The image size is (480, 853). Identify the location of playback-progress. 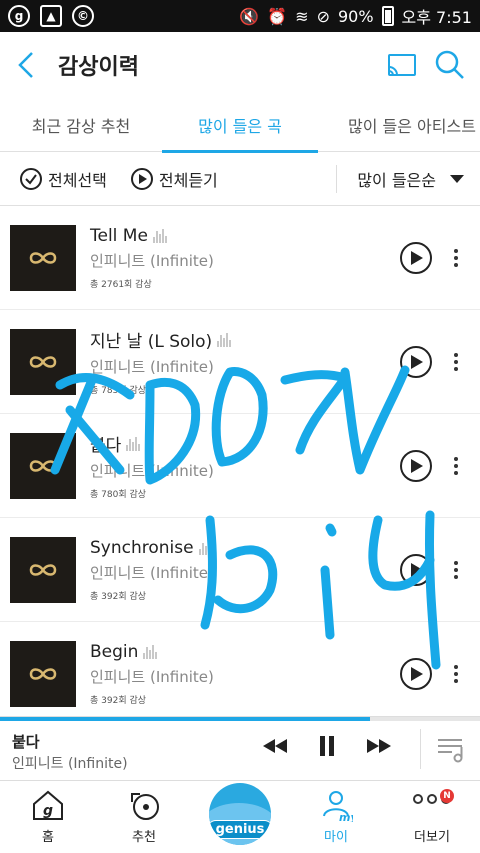
(240, 719).